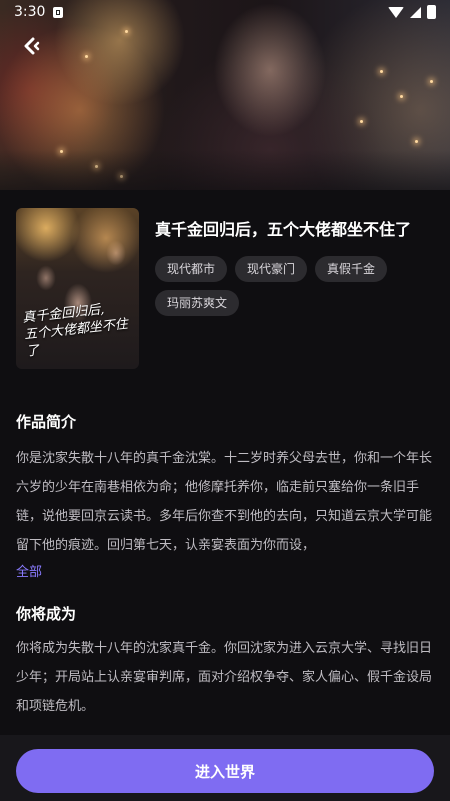 This screenshot has width=450, height=801. I want to click on signal-icon, so click(415, 12).